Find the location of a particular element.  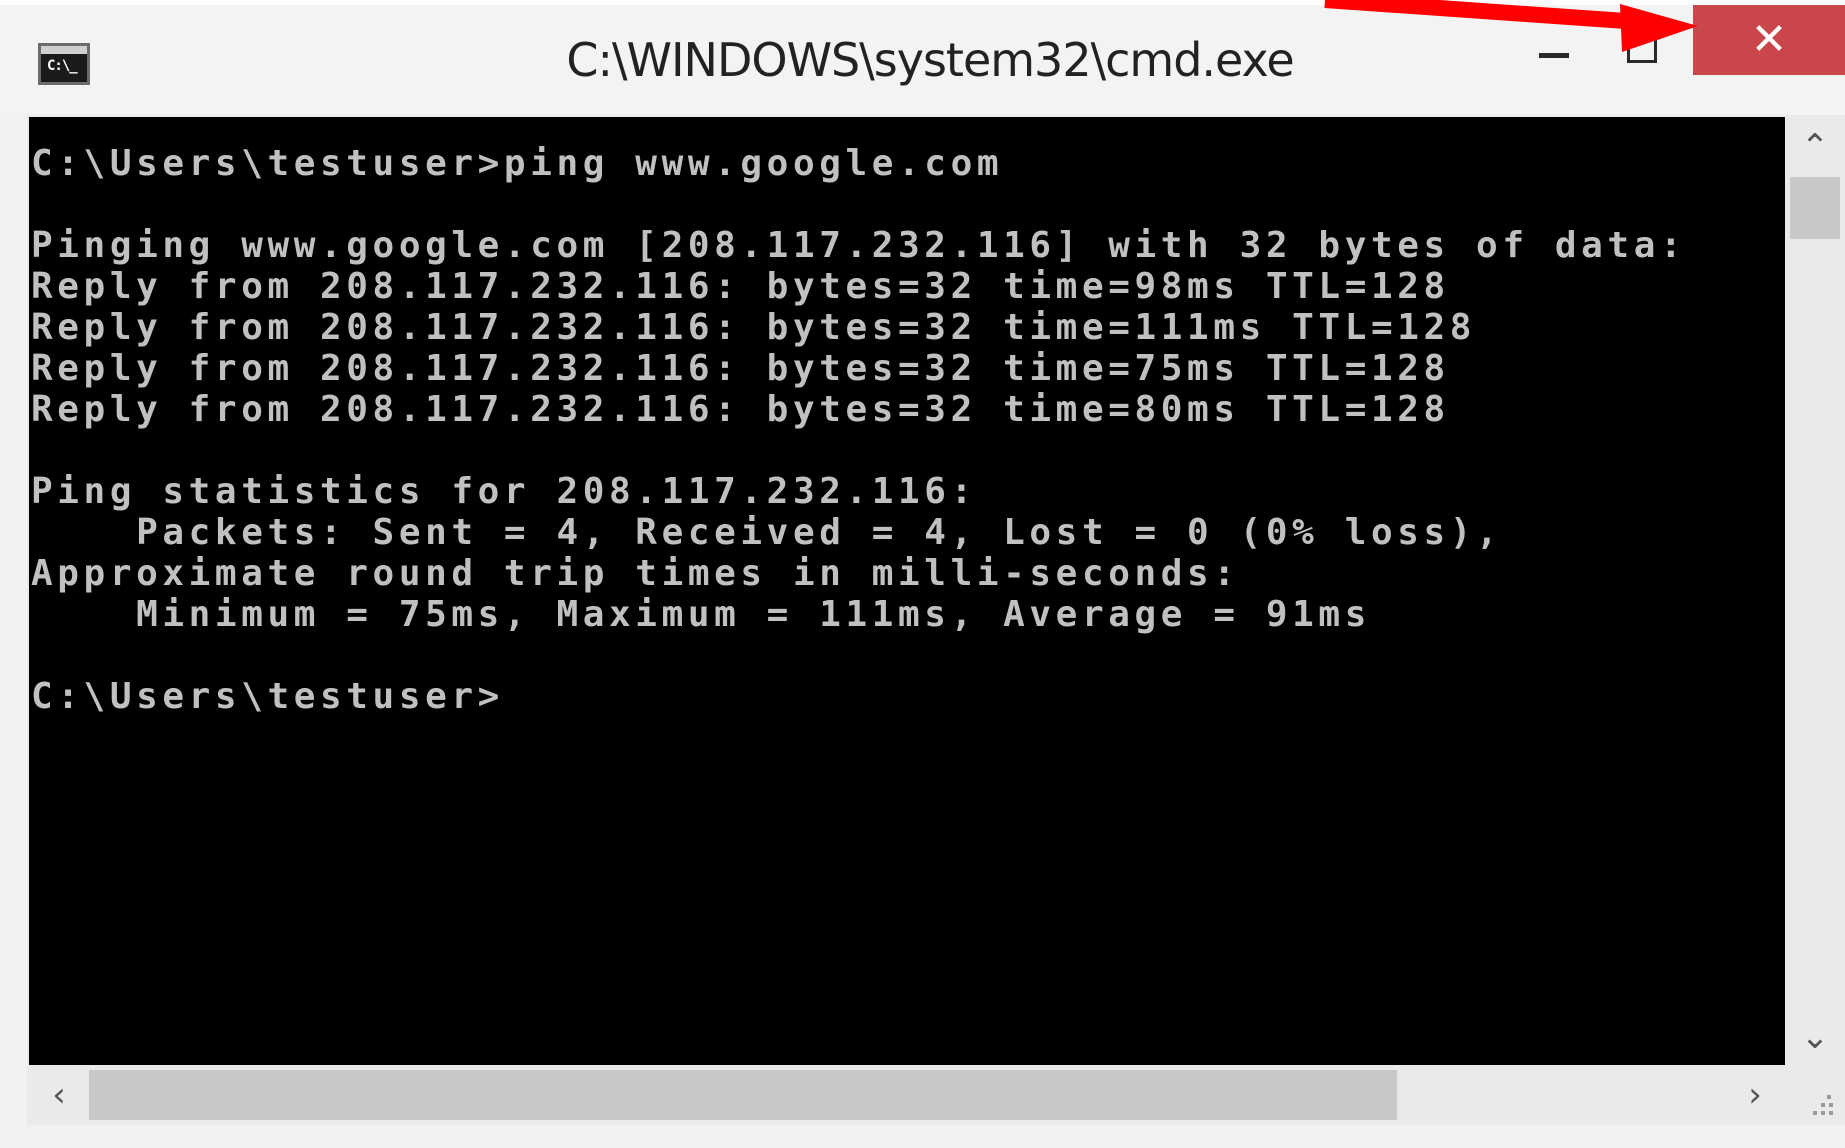

minimize-icon is located at coordinates (1554, 55).